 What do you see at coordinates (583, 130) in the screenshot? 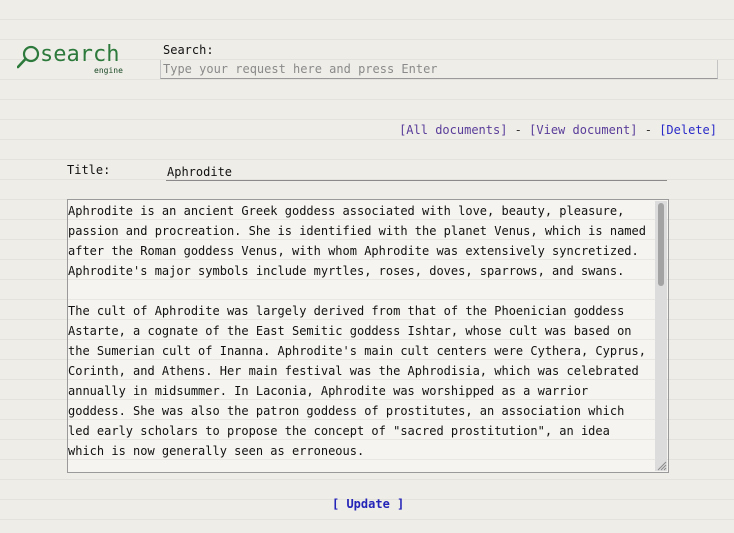
I see `view-document-link: [View document]` at bounding box center [583, 130].